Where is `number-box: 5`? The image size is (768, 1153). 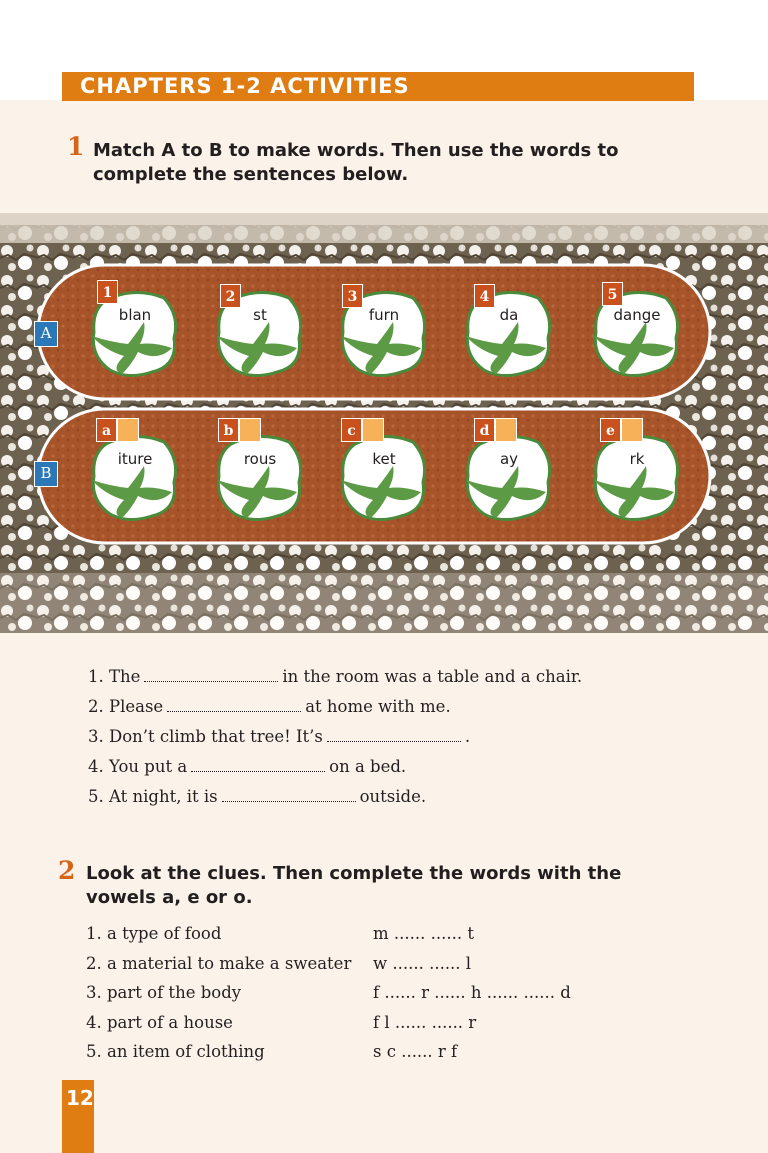 number-box: 5 is located at coordinates (612, 294).